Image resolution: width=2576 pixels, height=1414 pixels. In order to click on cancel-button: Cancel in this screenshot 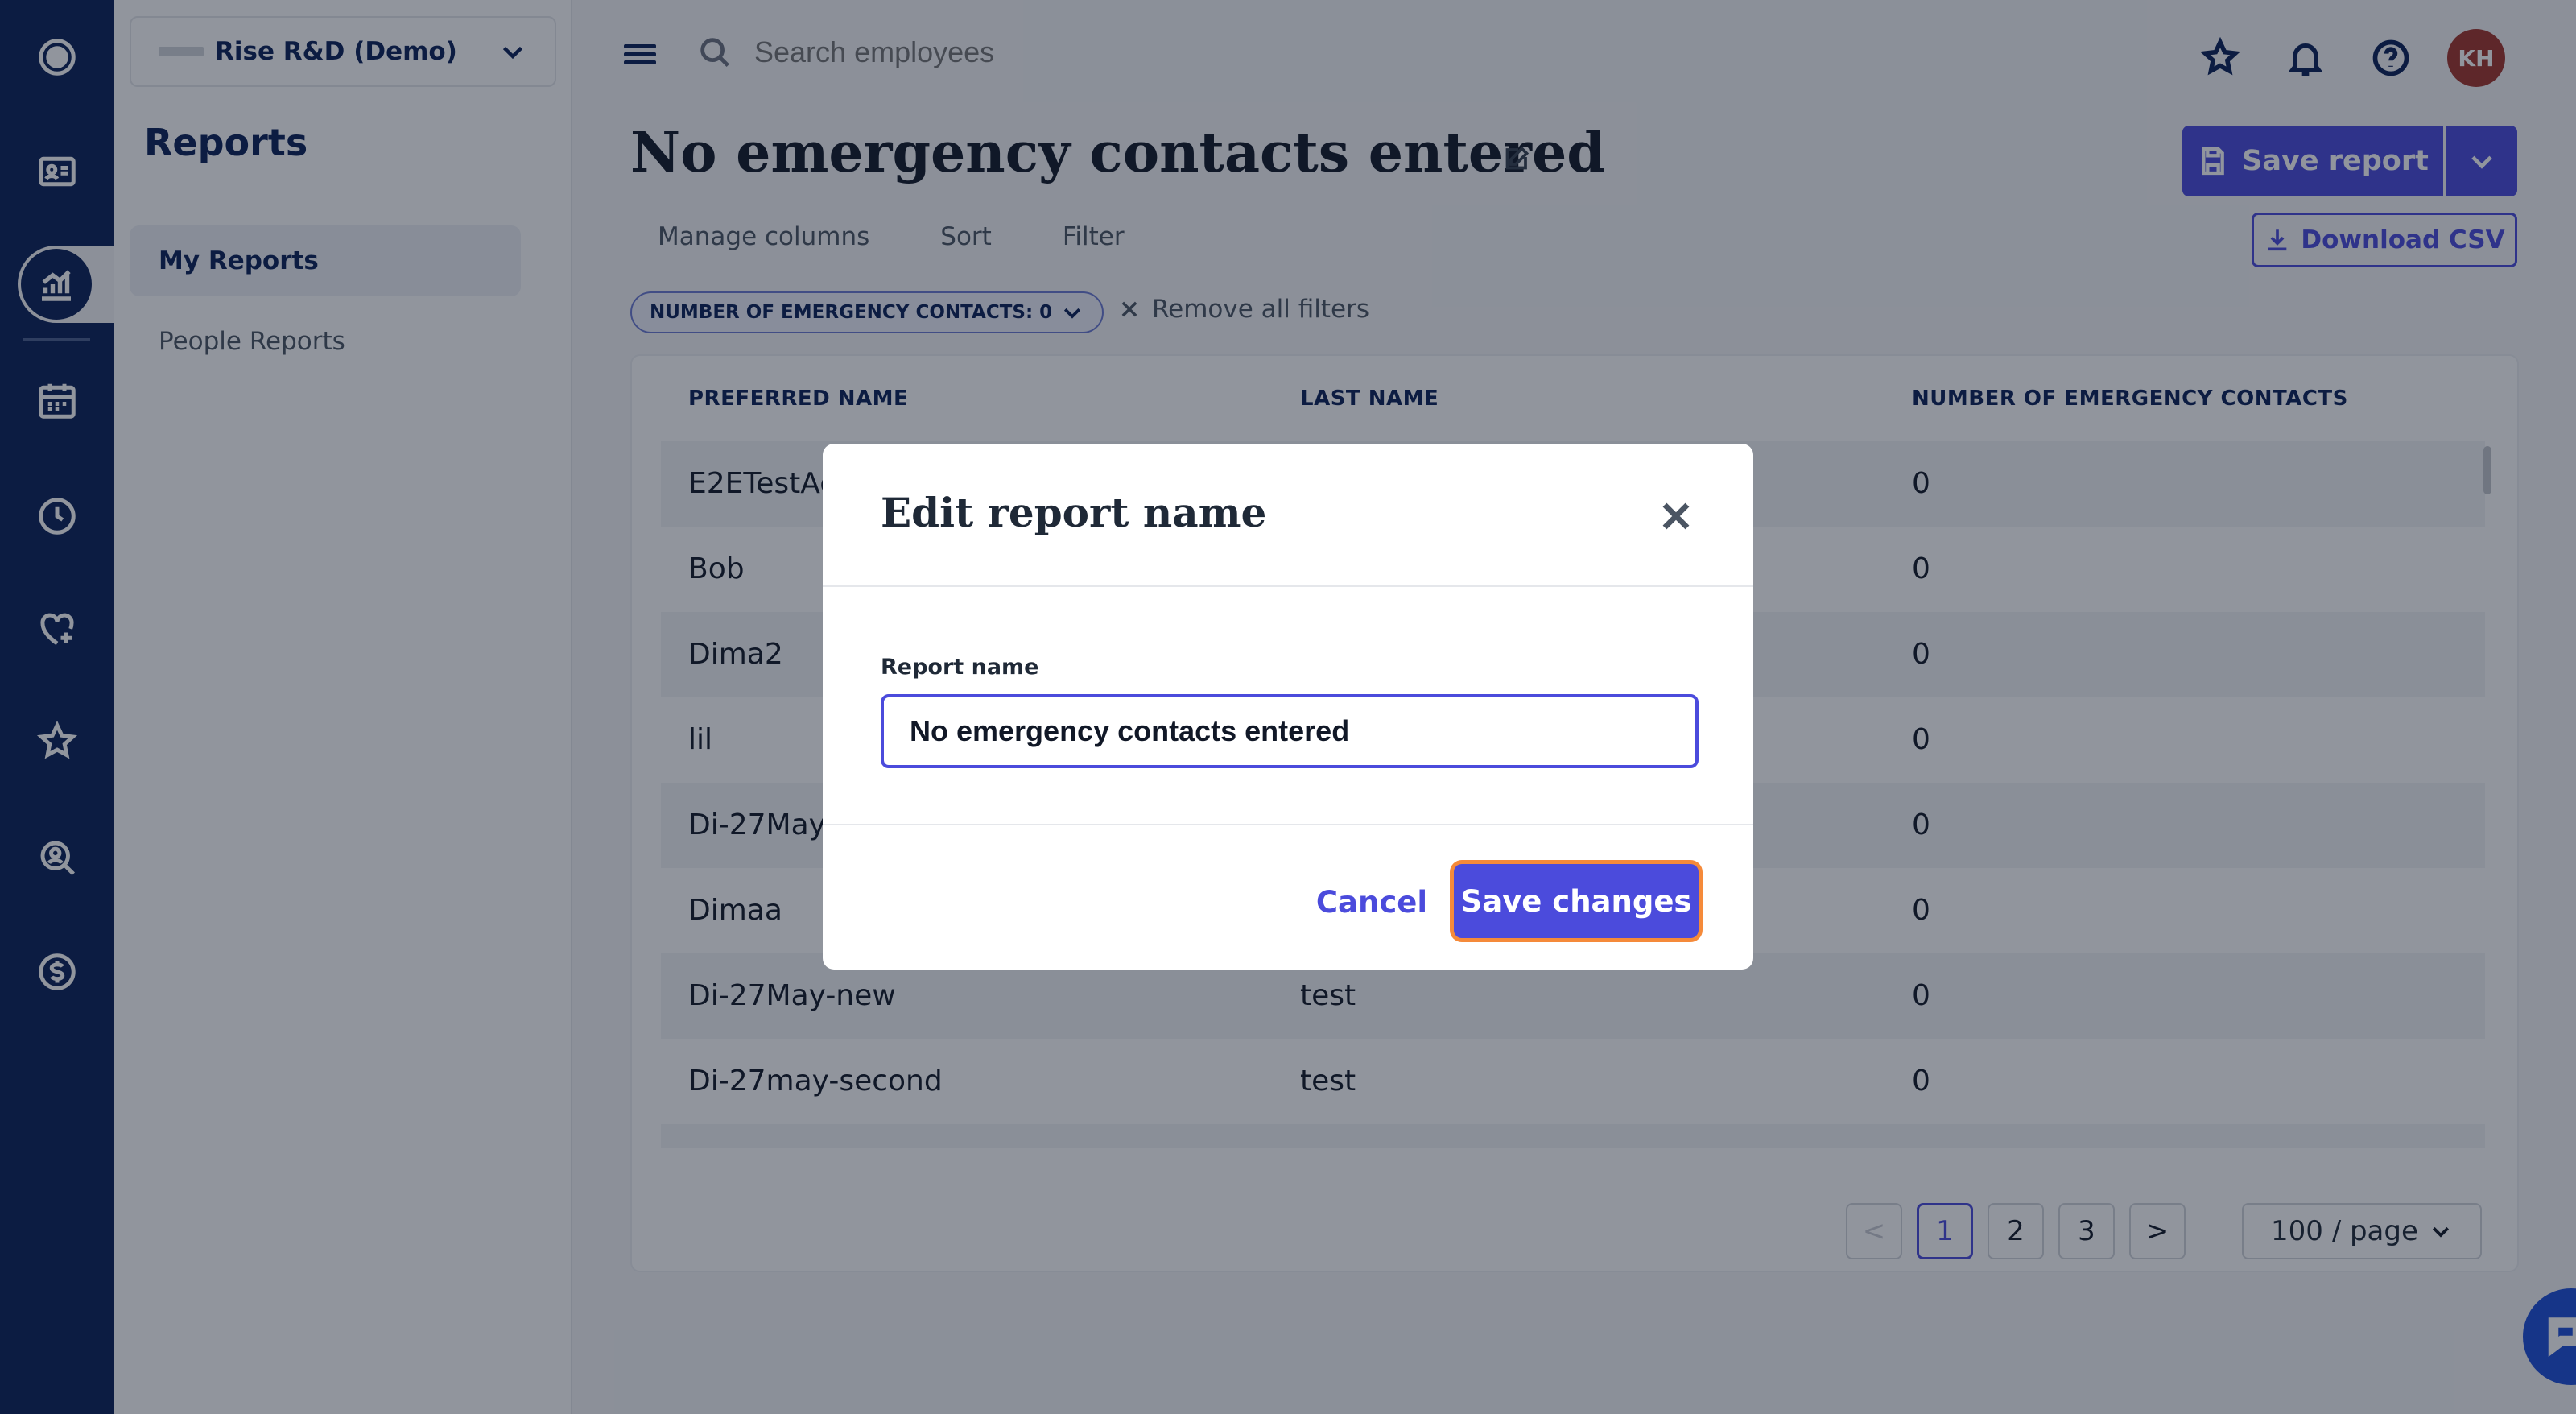, I will do `click(1372, 902)`.